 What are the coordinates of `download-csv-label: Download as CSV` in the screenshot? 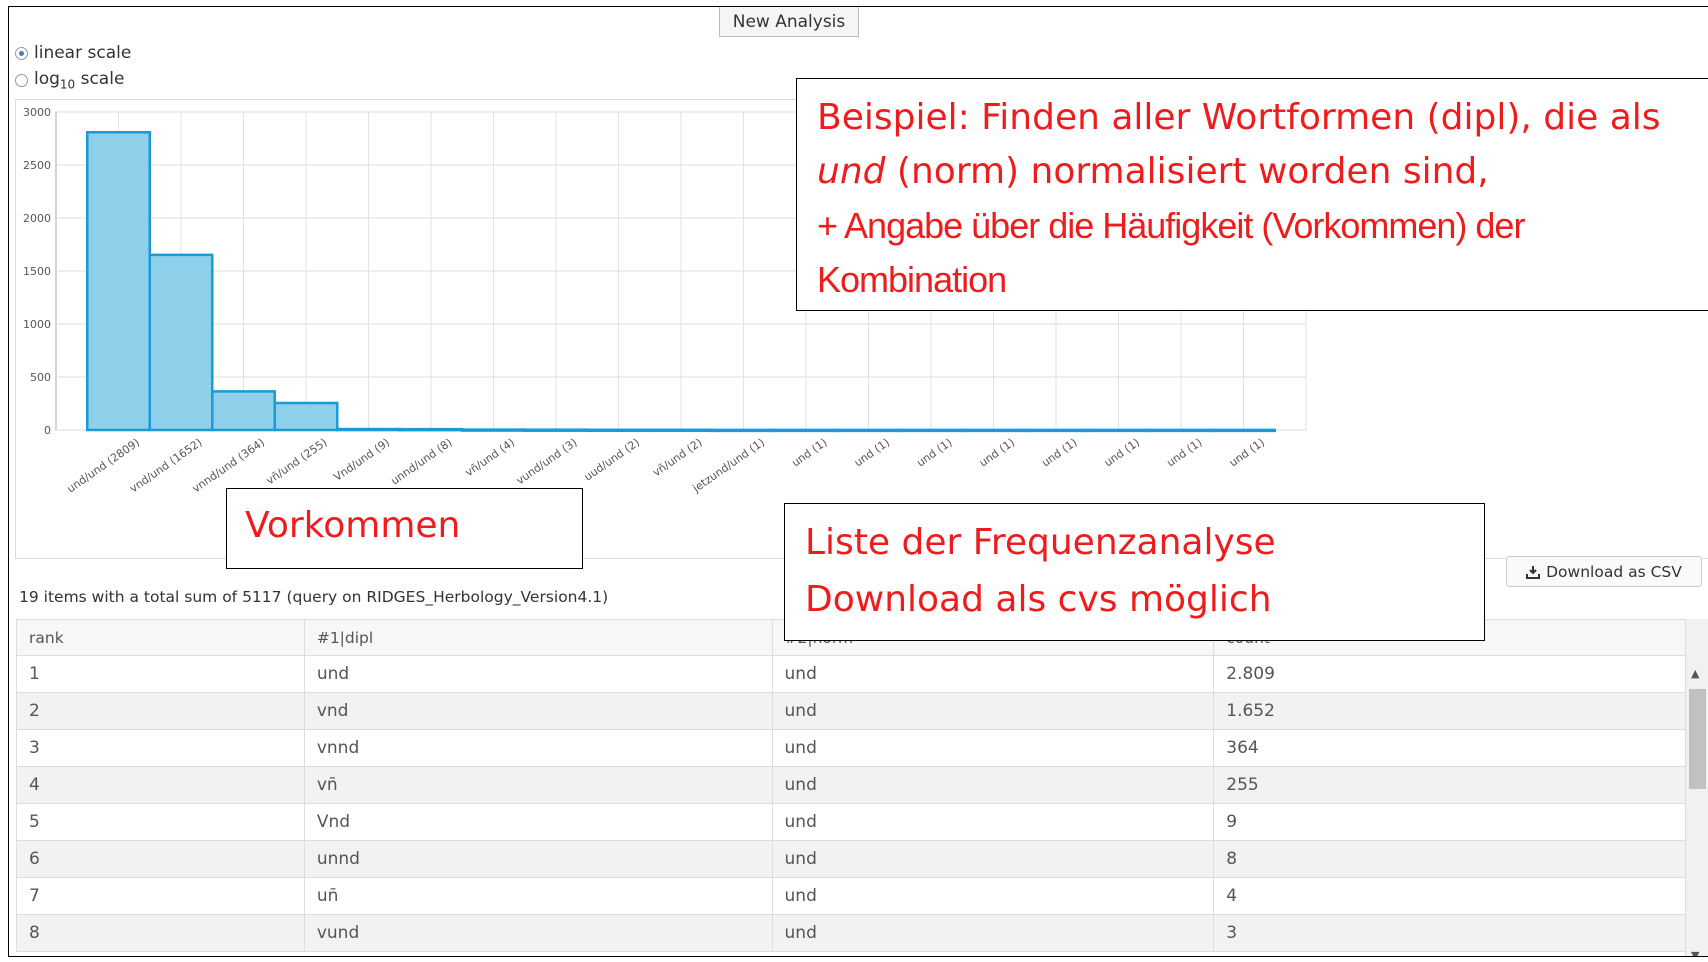 It's located at (1614, 571).